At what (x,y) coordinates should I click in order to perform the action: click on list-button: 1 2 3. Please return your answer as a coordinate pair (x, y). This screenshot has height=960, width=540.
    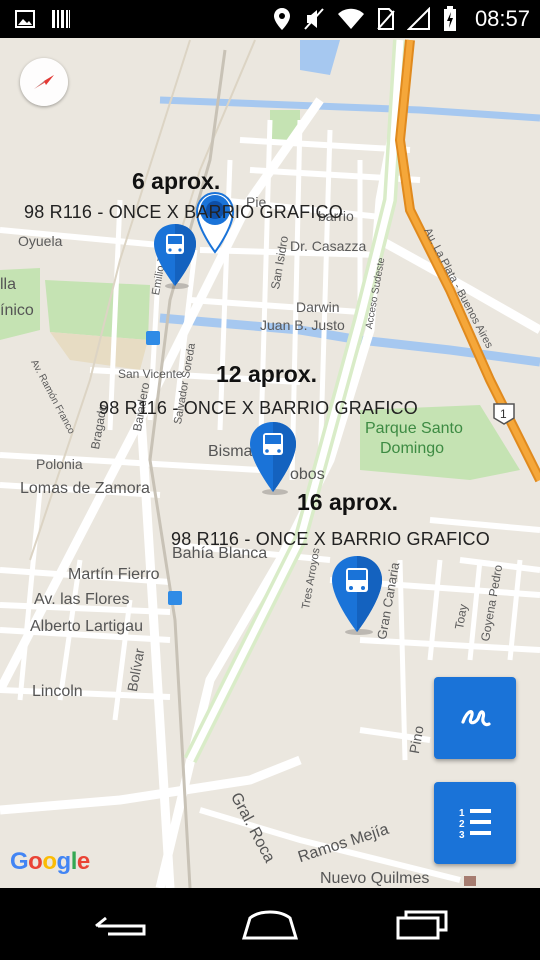
    Looking at the image, I should click on (475, 823).